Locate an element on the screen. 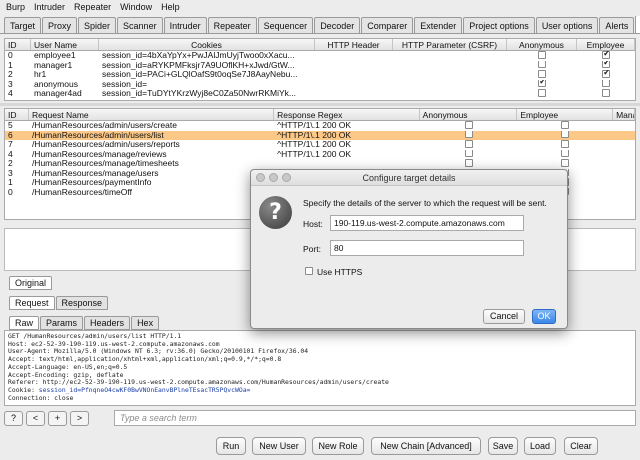 The height and width of the screenshot is (460, 640). use-https-label: Use HTTPS is located at coordinates (340, 272).